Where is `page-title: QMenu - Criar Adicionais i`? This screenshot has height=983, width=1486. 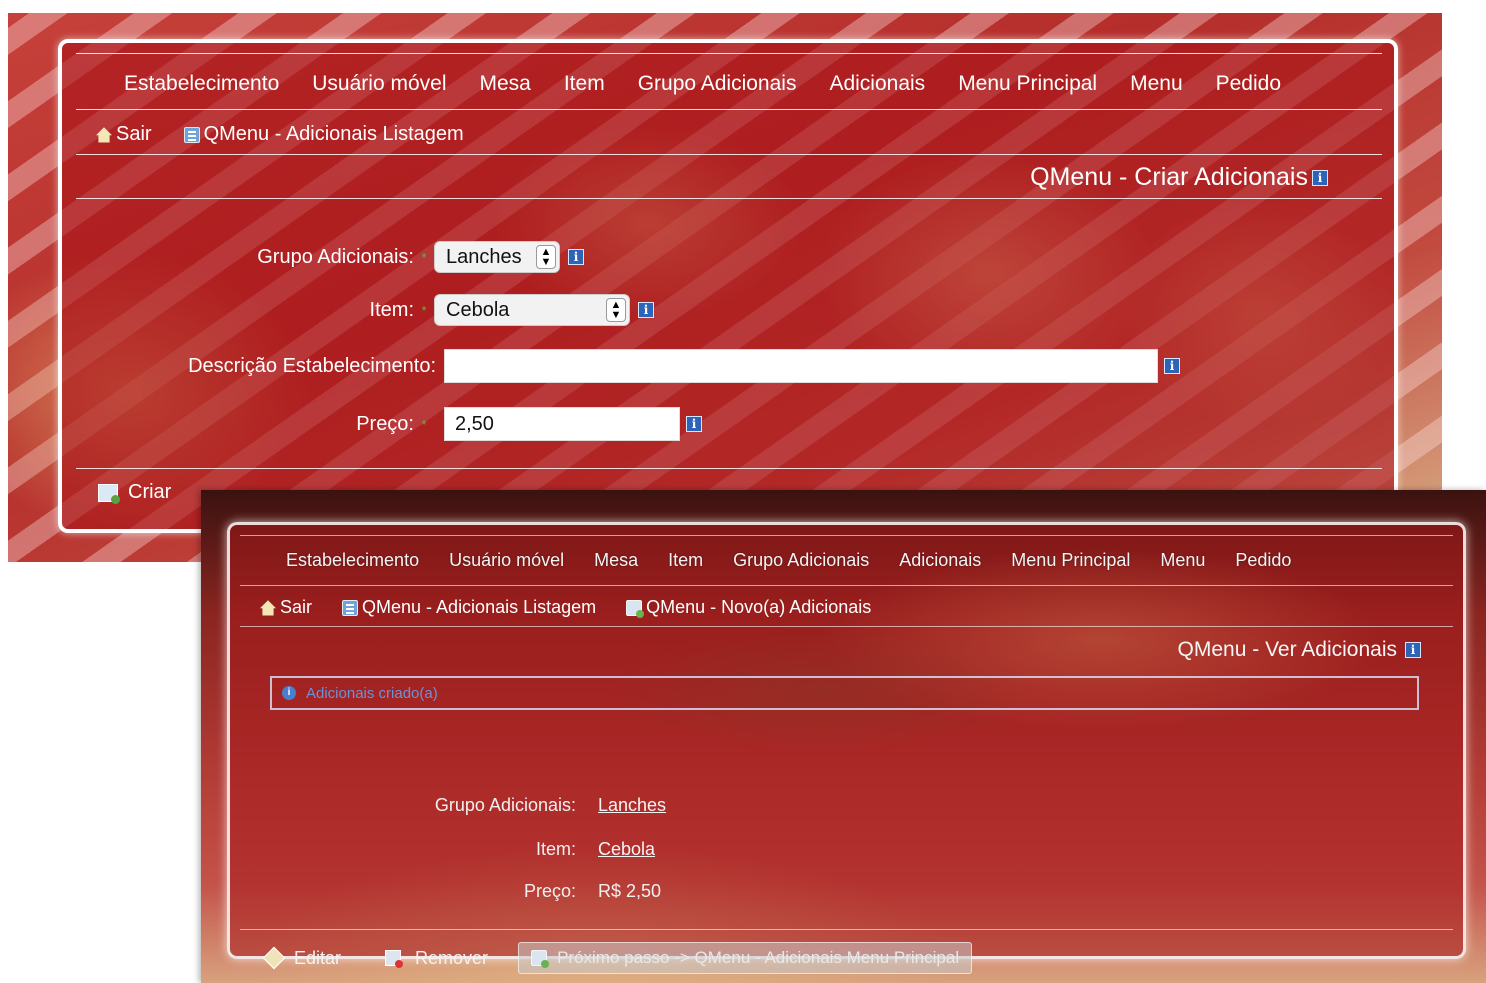
page-title: QMenu - Criar Adicionais i is located at coordinates (1179, 177).